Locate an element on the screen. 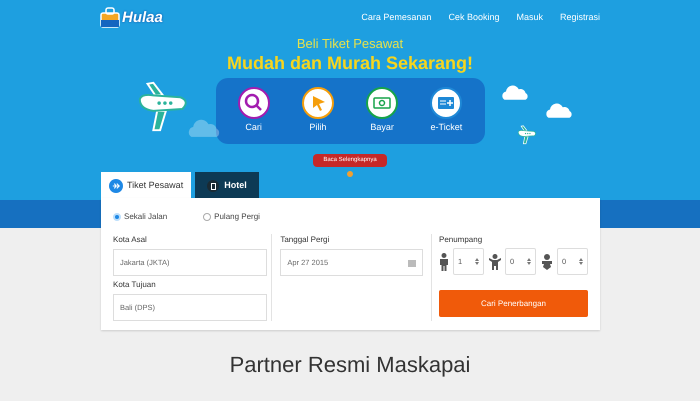 This screenshot has height=401, width=700. field-label: Tanggal Pergi is located at coordinates (305, 240).